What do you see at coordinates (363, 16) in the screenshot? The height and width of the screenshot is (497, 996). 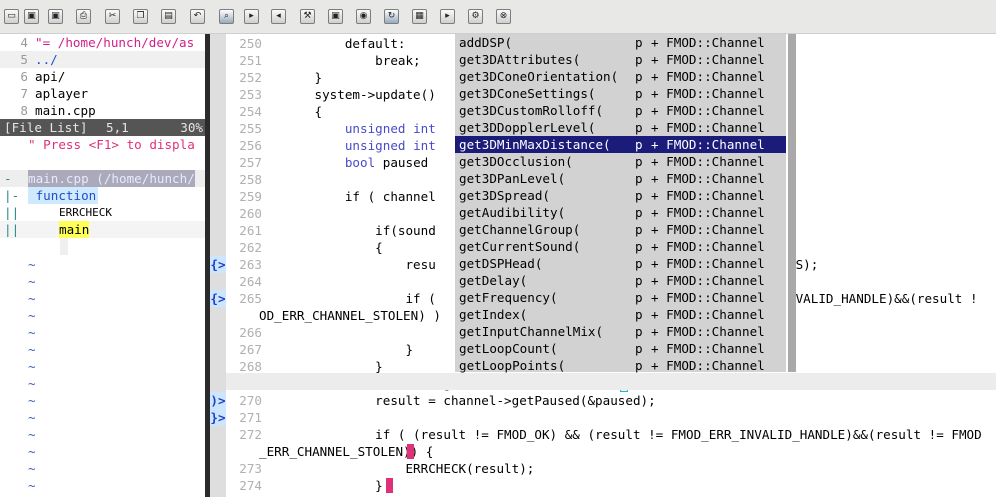 I see `run-icon: ◉` at bounding box center [363, 16].